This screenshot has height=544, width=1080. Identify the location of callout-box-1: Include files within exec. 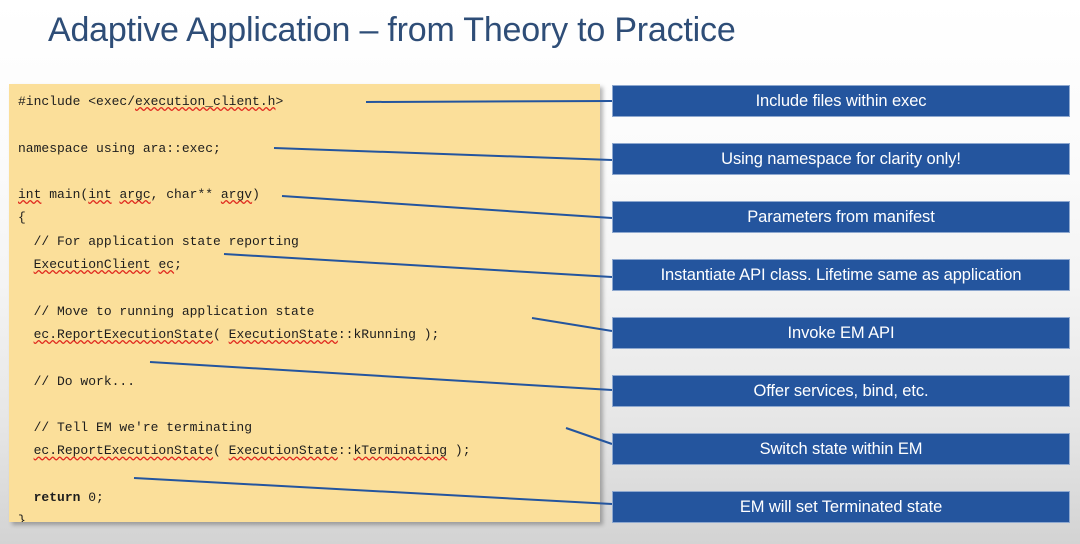
(841, 101).